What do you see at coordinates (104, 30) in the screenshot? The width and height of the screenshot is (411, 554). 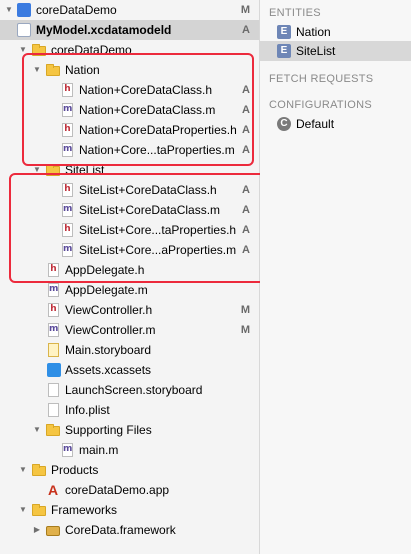 I see `tree-row-label: MyModel.xcdatamodeld` at bounding box center [104, 30].